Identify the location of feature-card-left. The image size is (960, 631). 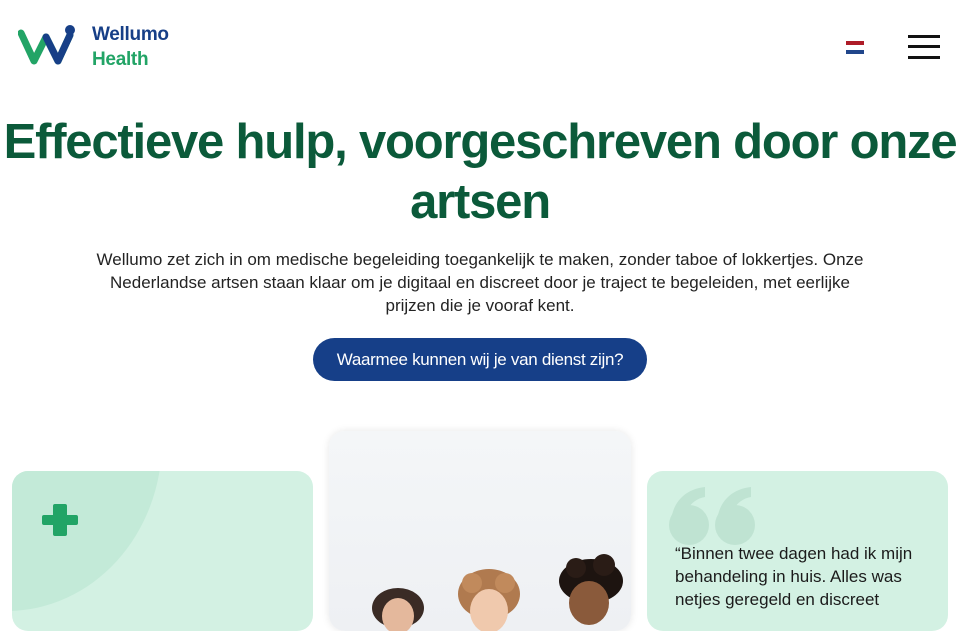
(162, 551).